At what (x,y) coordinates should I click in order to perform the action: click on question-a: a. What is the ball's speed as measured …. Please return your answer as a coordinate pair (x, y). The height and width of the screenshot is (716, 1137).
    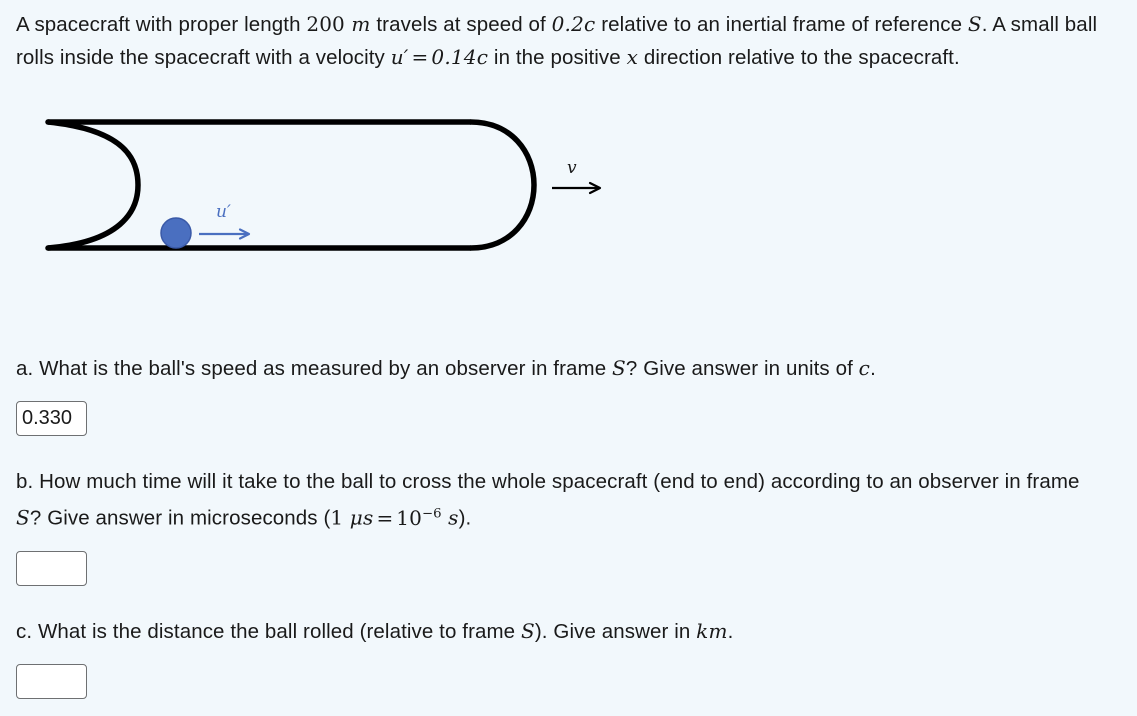
    Looking at the image, I should click on (446, 394).